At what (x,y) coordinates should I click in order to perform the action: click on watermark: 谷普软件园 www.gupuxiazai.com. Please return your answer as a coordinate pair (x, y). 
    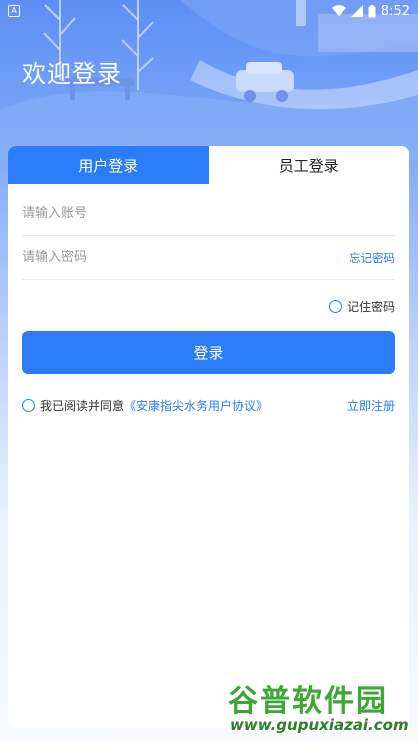
    Looking at the image, I should click on (322, 708).